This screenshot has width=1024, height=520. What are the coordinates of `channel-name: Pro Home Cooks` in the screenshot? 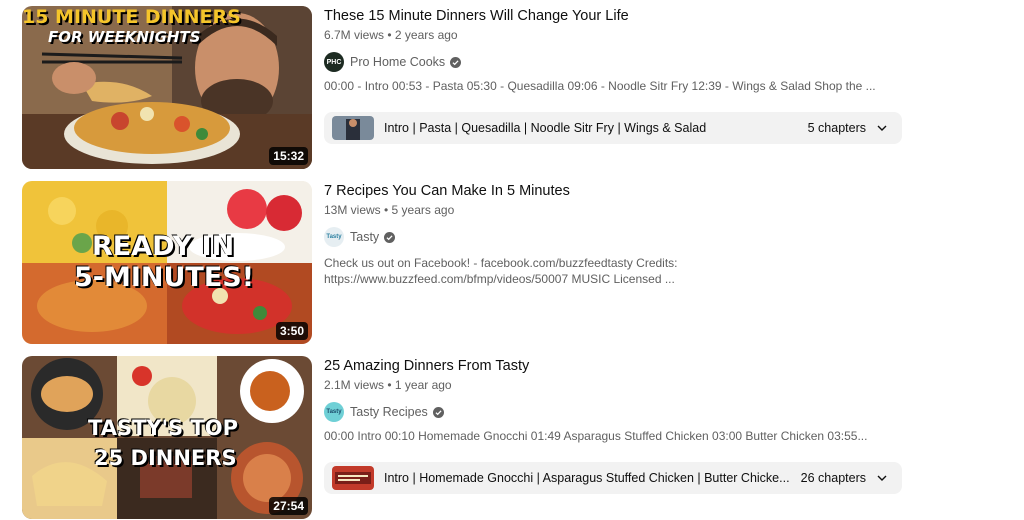 It's located at (397, 62).